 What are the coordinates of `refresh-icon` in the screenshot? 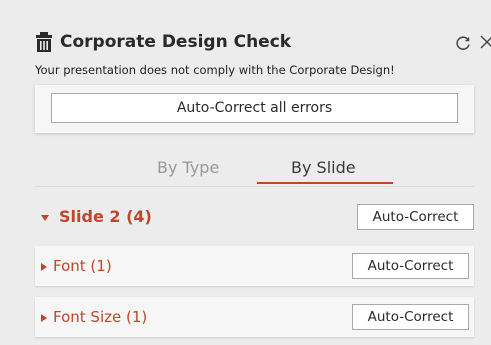 It's located at (463, 43).